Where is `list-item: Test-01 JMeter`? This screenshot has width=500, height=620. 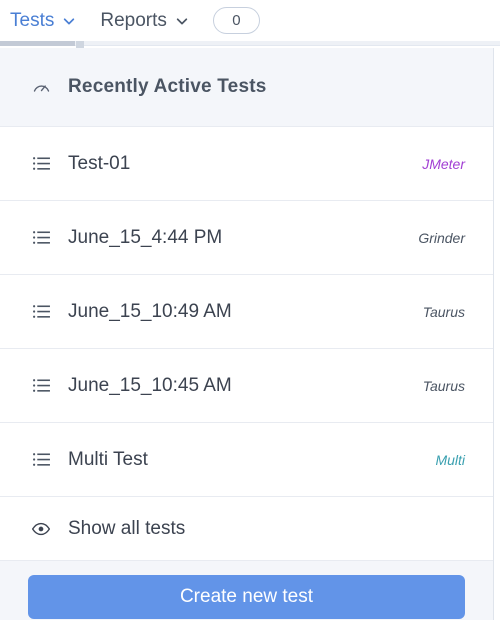 list-item: Test-01 JMeter is located at coordinates (246, 163).